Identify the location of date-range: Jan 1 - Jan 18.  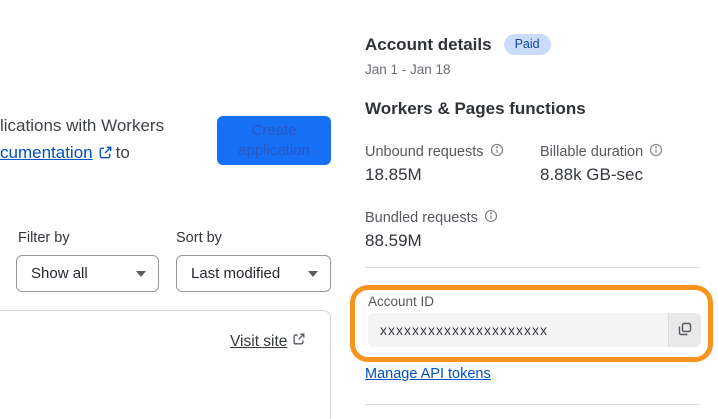
(408, 69).